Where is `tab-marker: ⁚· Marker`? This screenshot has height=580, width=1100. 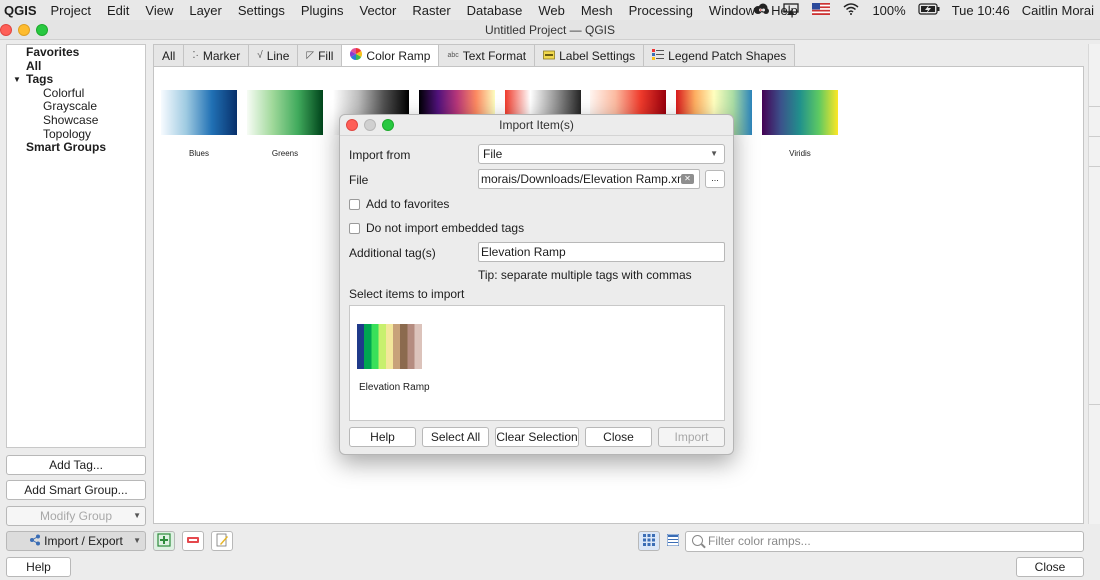
tab-marker: ⁚· Marker is located at coordinates (216, 55).